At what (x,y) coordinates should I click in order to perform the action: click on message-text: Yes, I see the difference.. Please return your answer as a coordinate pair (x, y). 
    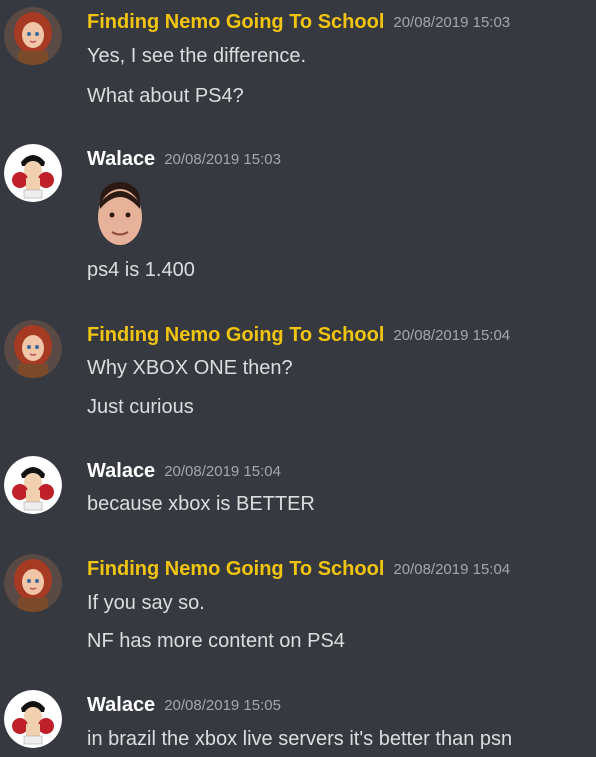
    Looking at the image, I should click on (197, 56).